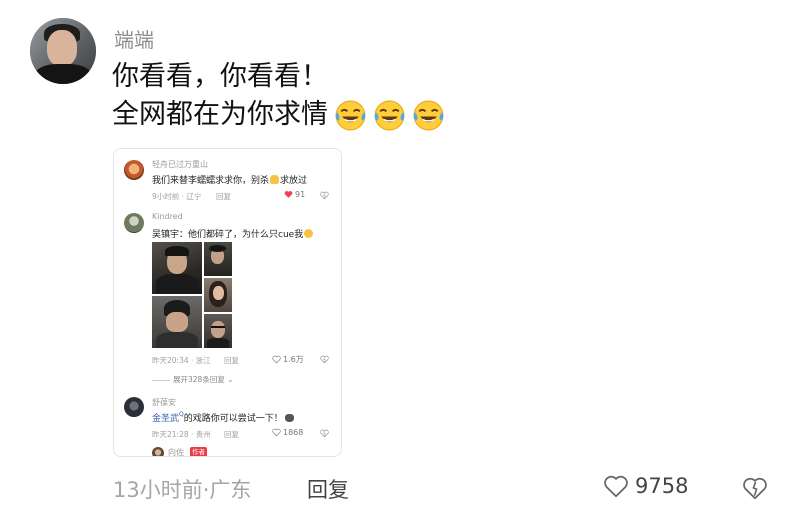 The height and width of the screenshot is (507, 800). I want to click on comment1-reply: 回复, so click(223, 196).